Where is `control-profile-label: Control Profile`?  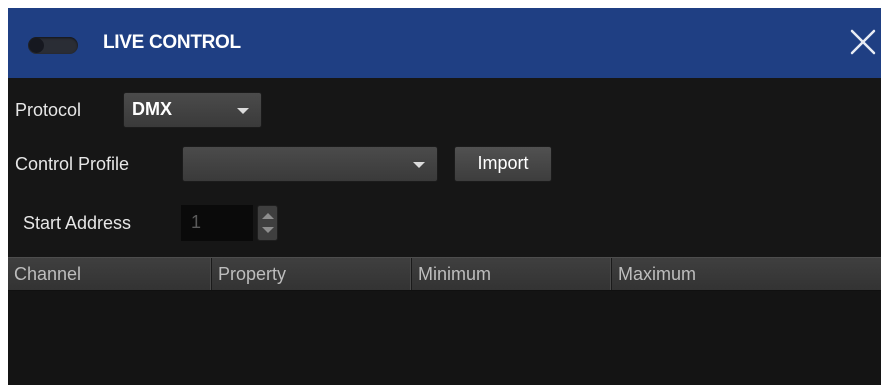
control-profile-label: Control Profile is located at coordinates (72, 164).